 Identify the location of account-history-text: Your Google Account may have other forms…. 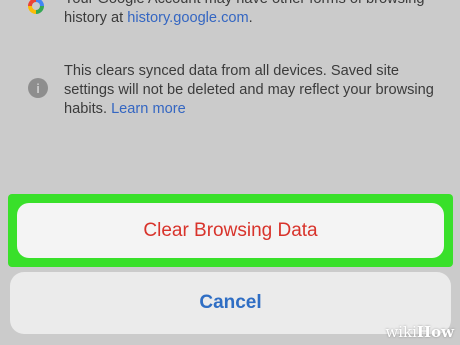
(255, 14).